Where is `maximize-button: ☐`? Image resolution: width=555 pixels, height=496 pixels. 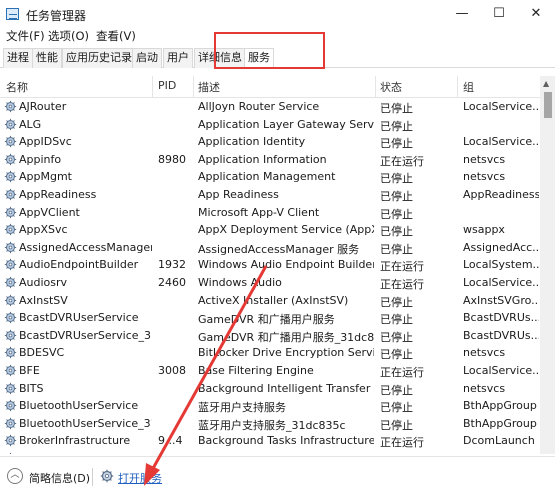 maximize-button: ☐ is located at coordinates (499, 14).